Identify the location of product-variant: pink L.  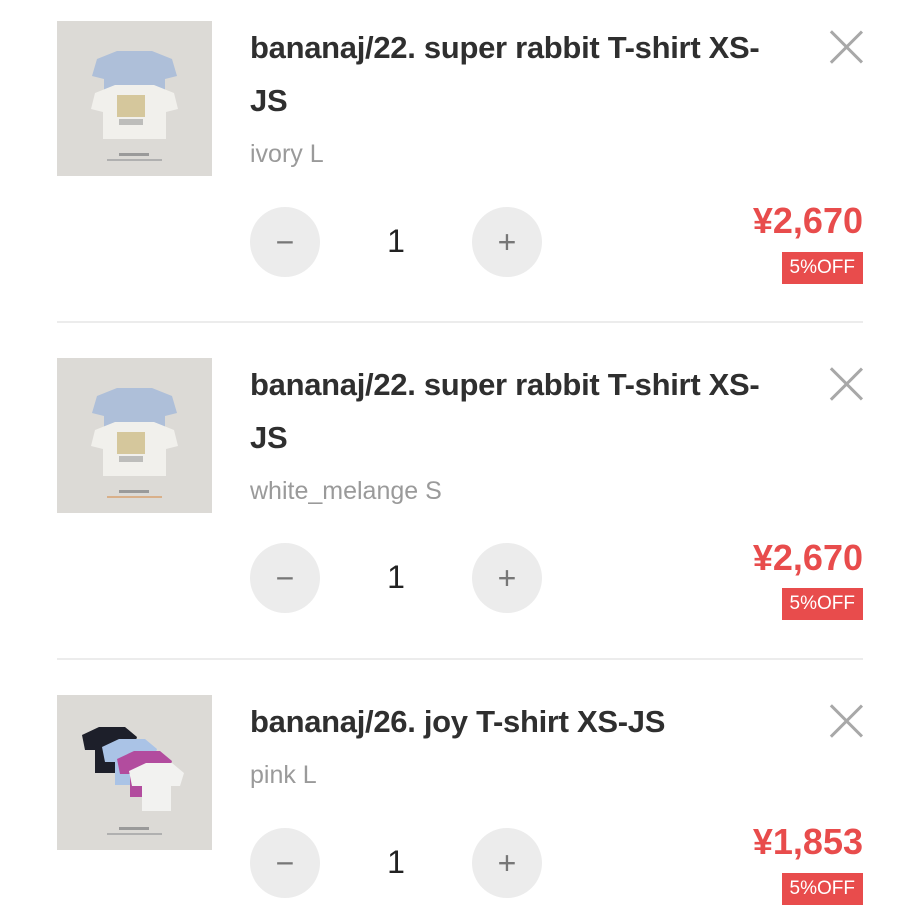
(283, 775).